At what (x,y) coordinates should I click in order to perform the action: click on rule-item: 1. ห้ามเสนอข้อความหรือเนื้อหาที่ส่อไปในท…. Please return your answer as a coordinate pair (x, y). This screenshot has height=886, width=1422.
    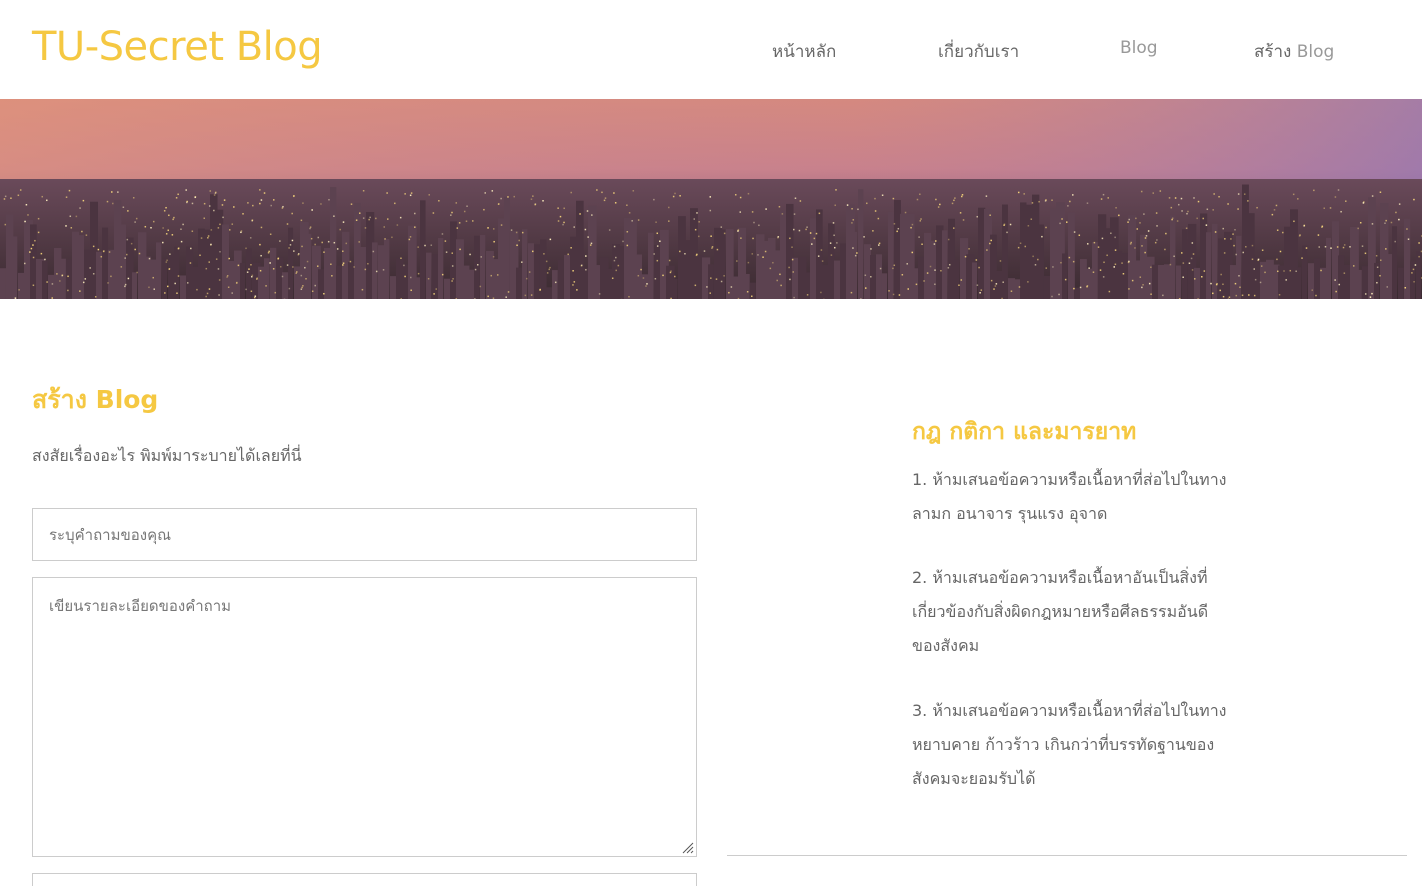
    Looking at the image, I should click on (1069, 496).